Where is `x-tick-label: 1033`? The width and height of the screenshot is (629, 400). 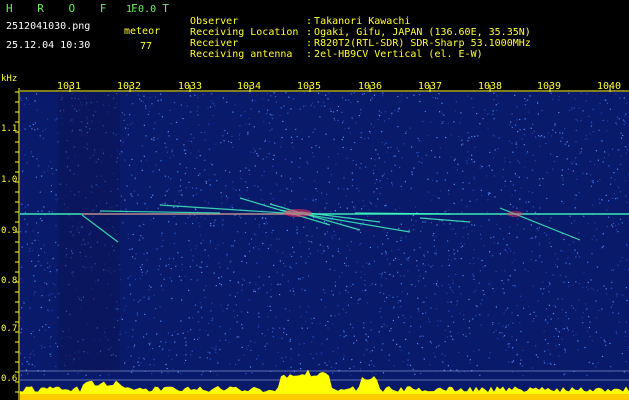 x-tick-label: 1033 is located at coordinates (190, 86).